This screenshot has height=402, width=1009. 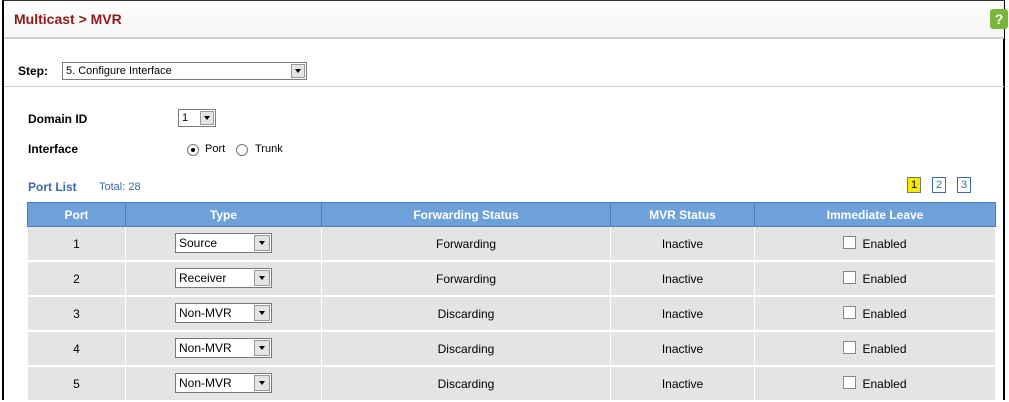 I want to click on page-link-1: 1, so click(x=914, y=185).